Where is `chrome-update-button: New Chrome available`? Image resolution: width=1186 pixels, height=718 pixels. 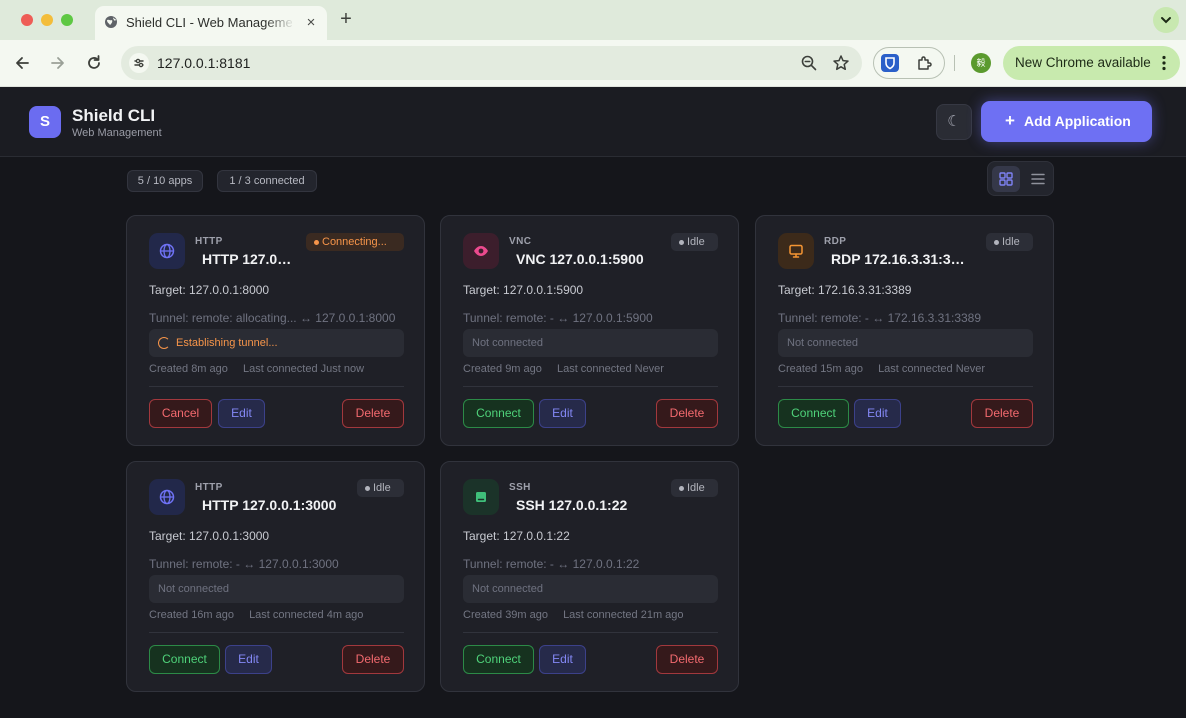 chrome-update-button: New Chrome available is located at coordinates (1091, 63).